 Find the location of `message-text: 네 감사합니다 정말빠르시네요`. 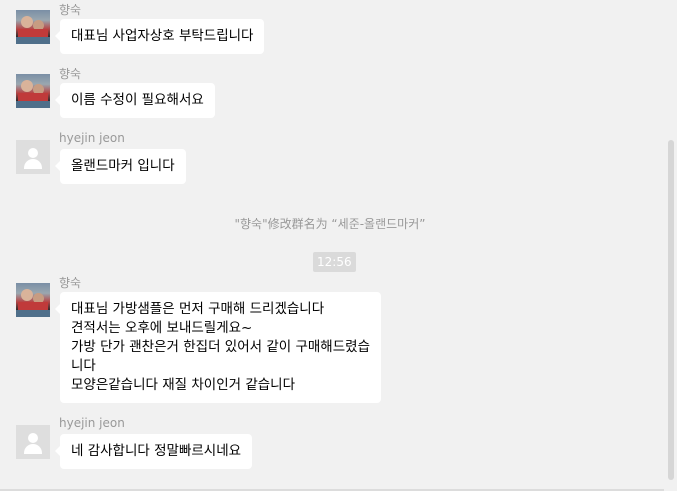

message-text: 네 감사합니다 정말빠르시네요 is located at coordinates (156, 451).